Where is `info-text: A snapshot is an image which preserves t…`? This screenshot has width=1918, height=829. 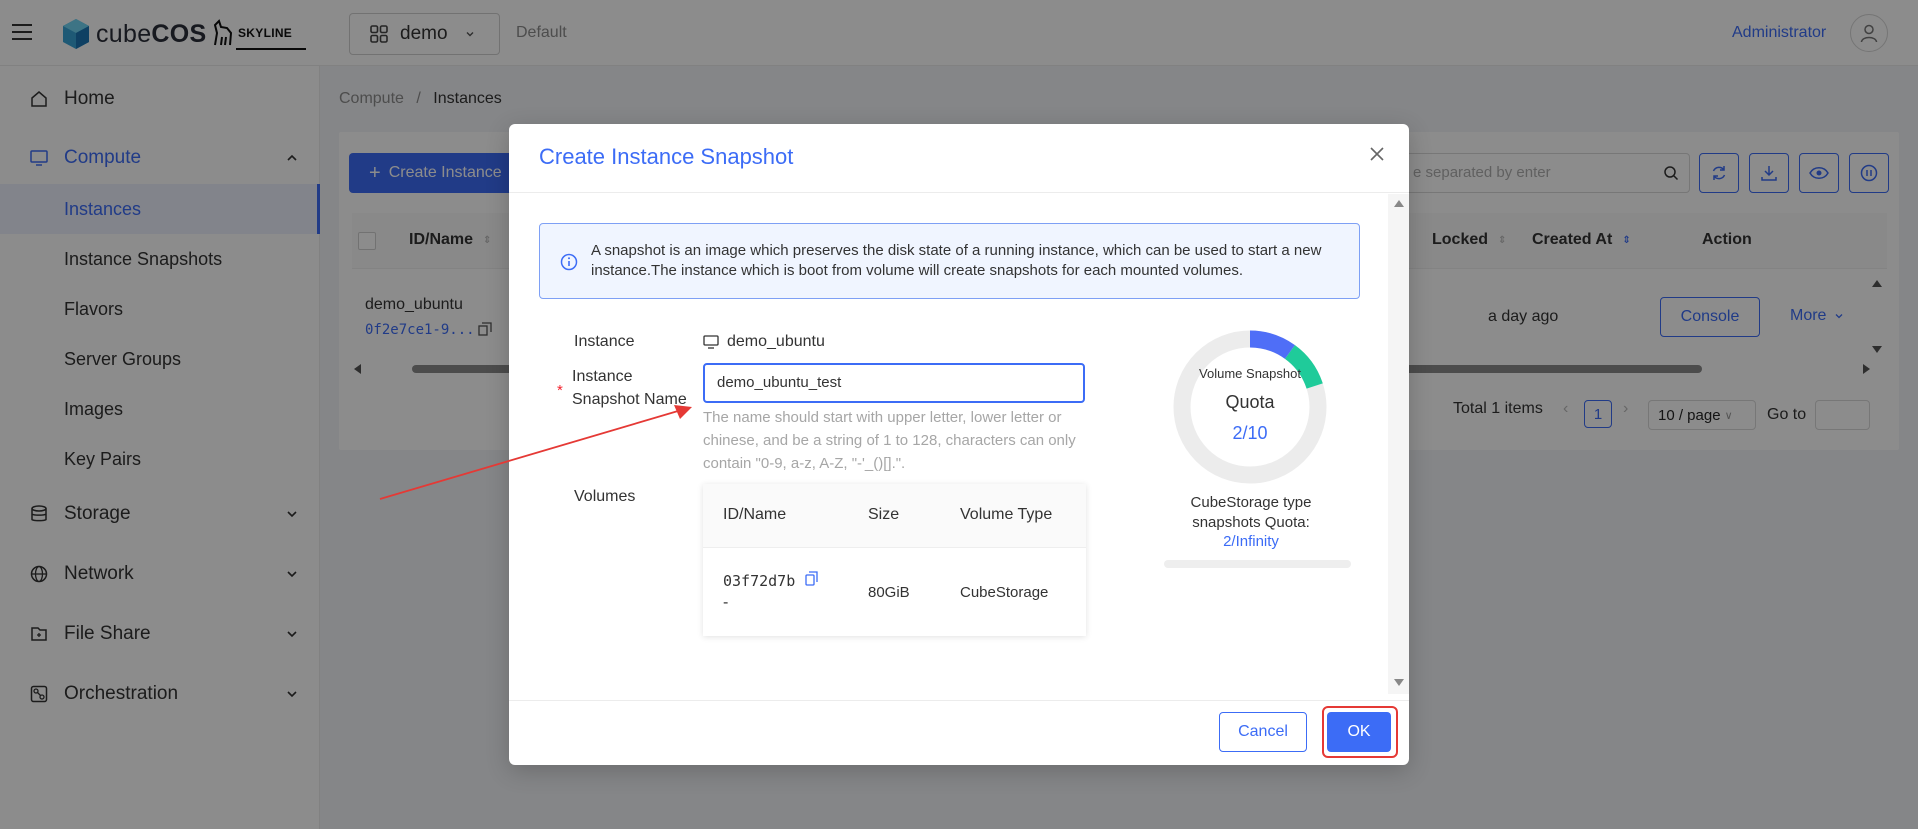 info-text: A snapshot is an image which preserves t… is located at coordinates (956, 260).